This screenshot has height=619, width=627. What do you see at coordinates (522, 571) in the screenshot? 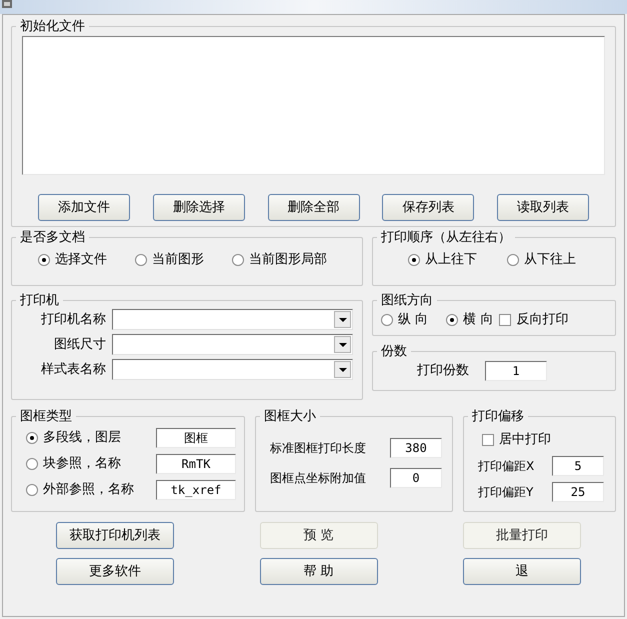
I see `button: 退` at bounding box center [522, 571].